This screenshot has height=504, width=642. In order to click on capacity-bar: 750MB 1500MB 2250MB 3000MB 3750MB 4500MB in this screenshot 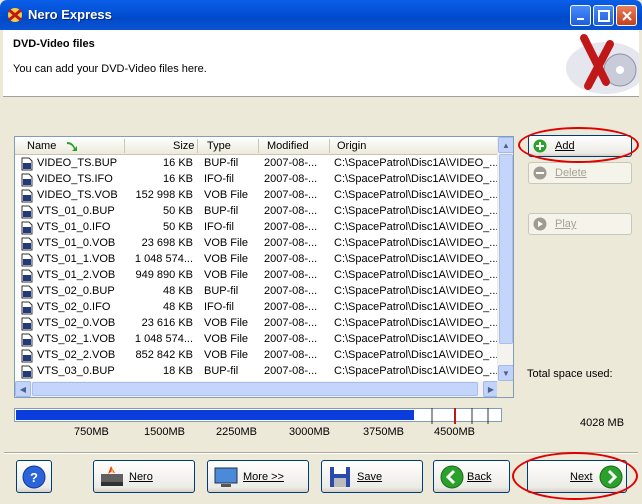, I will do `click(258, 425)`.